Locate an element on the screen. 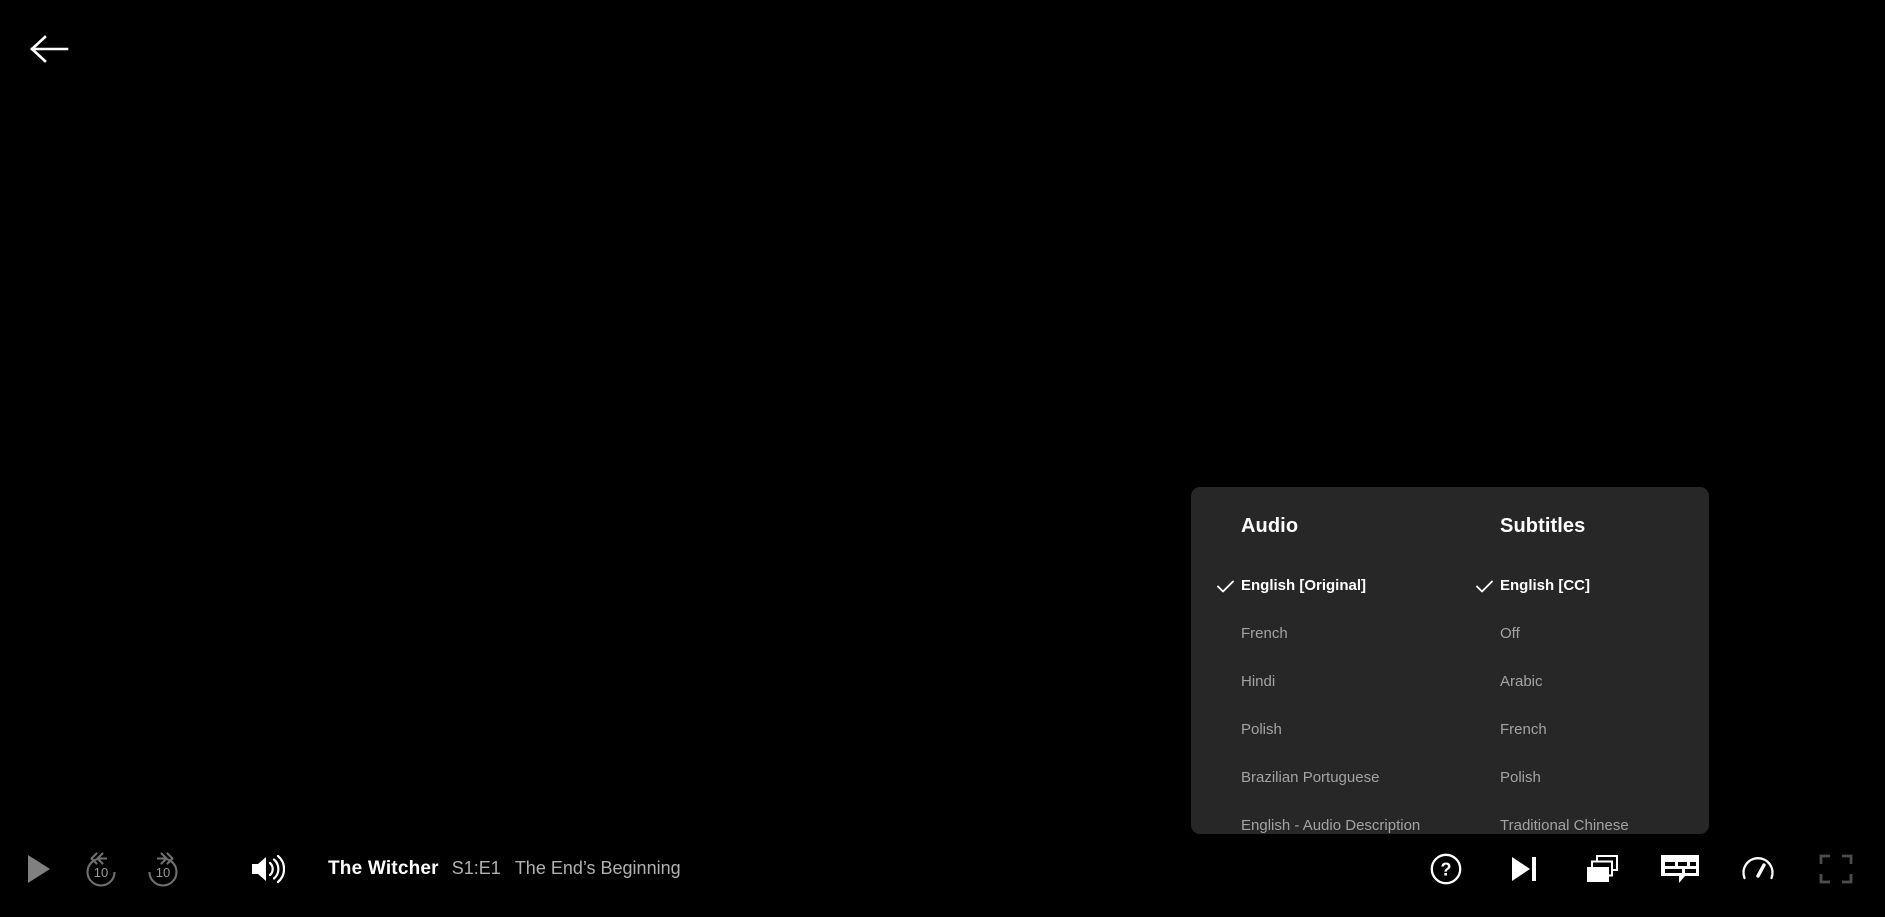 Image resolution: width=1885 pixels, height=917 pixels. speed-gauge-icon is located at coordinates (1758, 869).